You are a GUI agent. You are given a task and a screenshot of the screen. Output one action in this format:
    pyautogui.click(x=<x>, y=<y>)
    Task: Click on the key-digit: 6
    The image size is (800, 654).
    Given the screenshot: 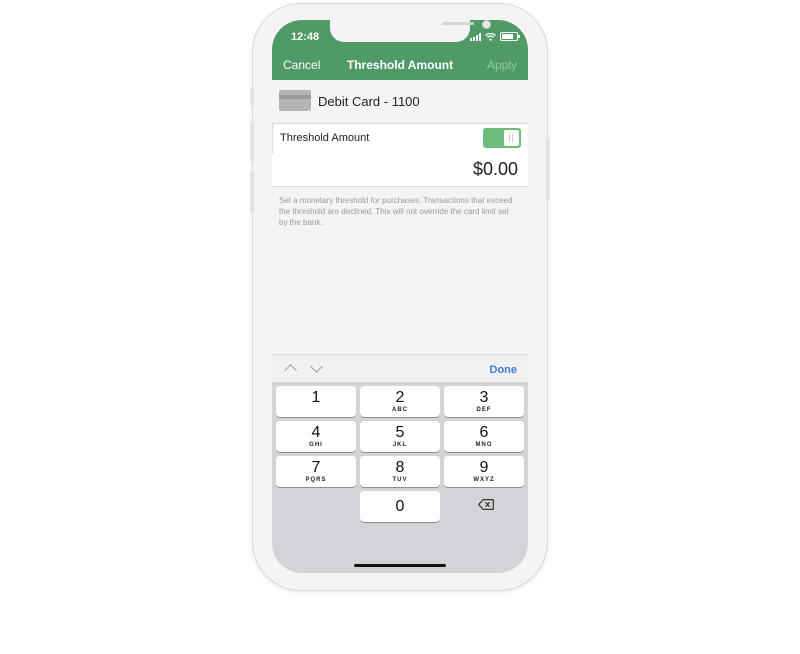 What is the action you would take?
    pyautogui.click(x=484, y=432)
    